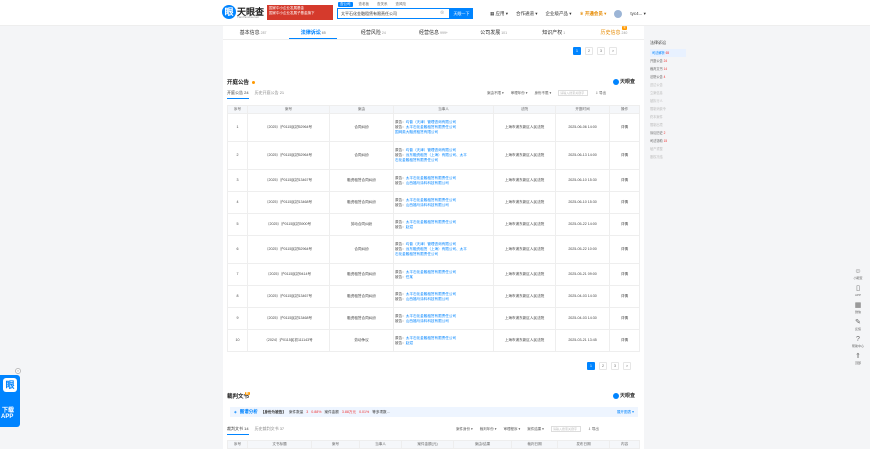 Image resolution: width=870 pixels, height=449 pixels. What do you see at coordinates (858, 274) in the screenshot?
I see `robot-button: ☺ 小眼查` at bounding box center [858, 274].